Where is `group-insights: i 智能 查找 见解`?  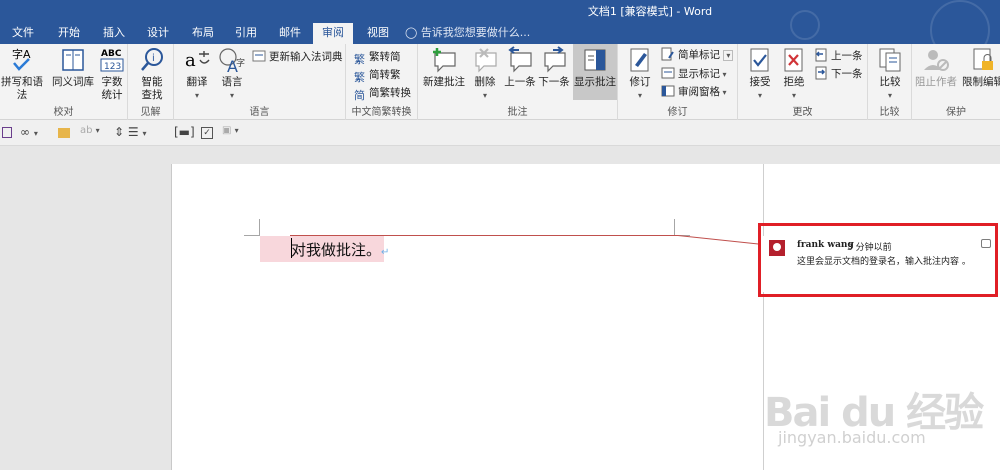
group-insights: i 智能 查找 见解 is located at coordinates (151, 82).